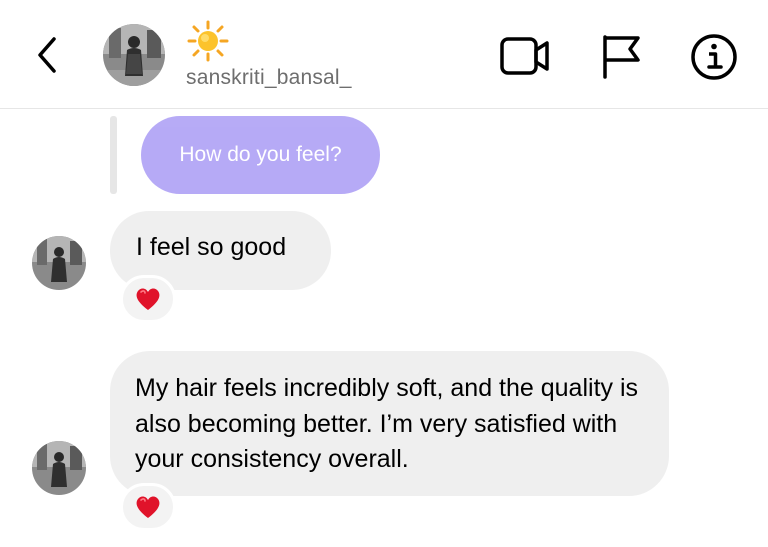 The width and height of the screenshot is (768, 547). I want to click on message-text: I feel so good, so click(211, 247).